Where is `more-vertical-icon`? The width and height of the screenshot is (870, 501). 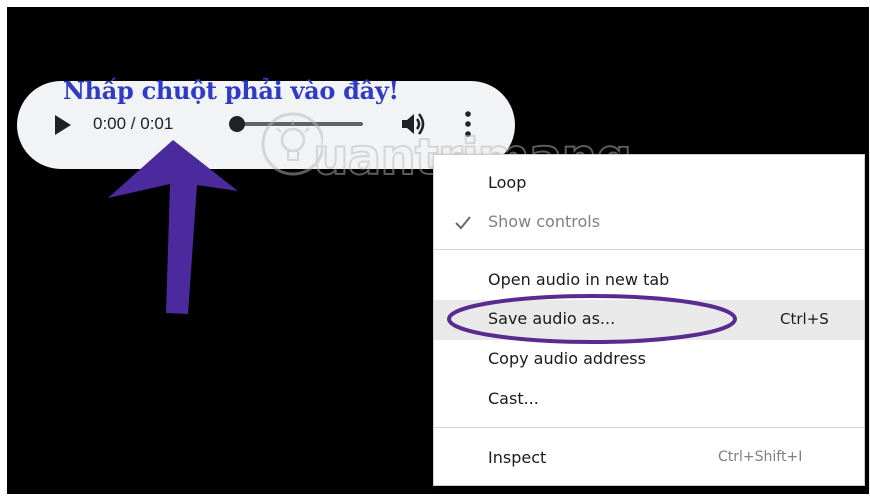
more-vertical-icon is located at coordinates (468, 124).